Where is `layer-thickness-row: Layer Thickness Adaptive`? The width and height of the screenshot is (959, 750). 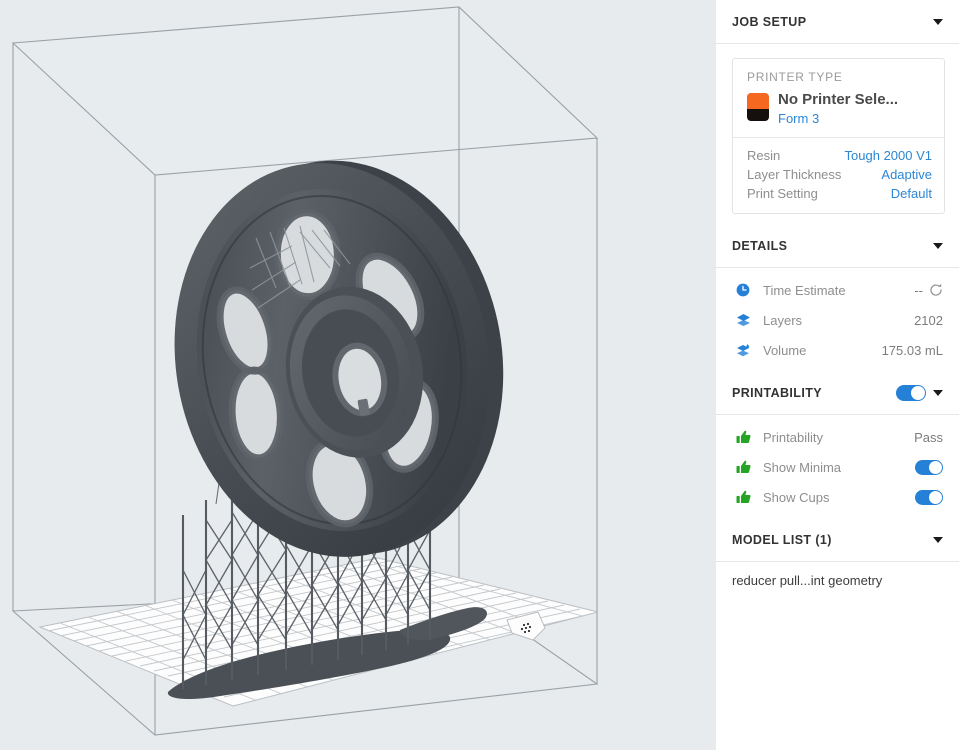
layer-thickness-row: Layer Thickness Adaptive is located at coordinates (839, 174).